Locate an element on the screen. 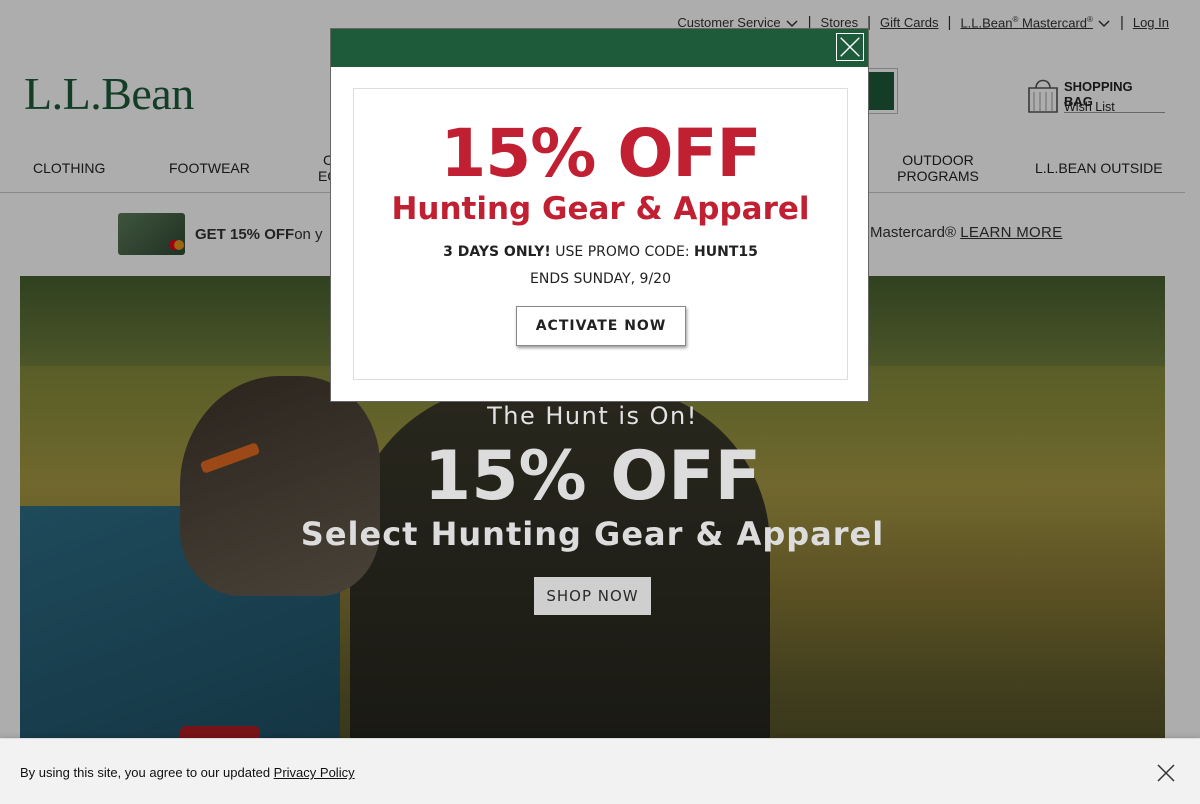  modal-header is located at coordinates (599, 48).